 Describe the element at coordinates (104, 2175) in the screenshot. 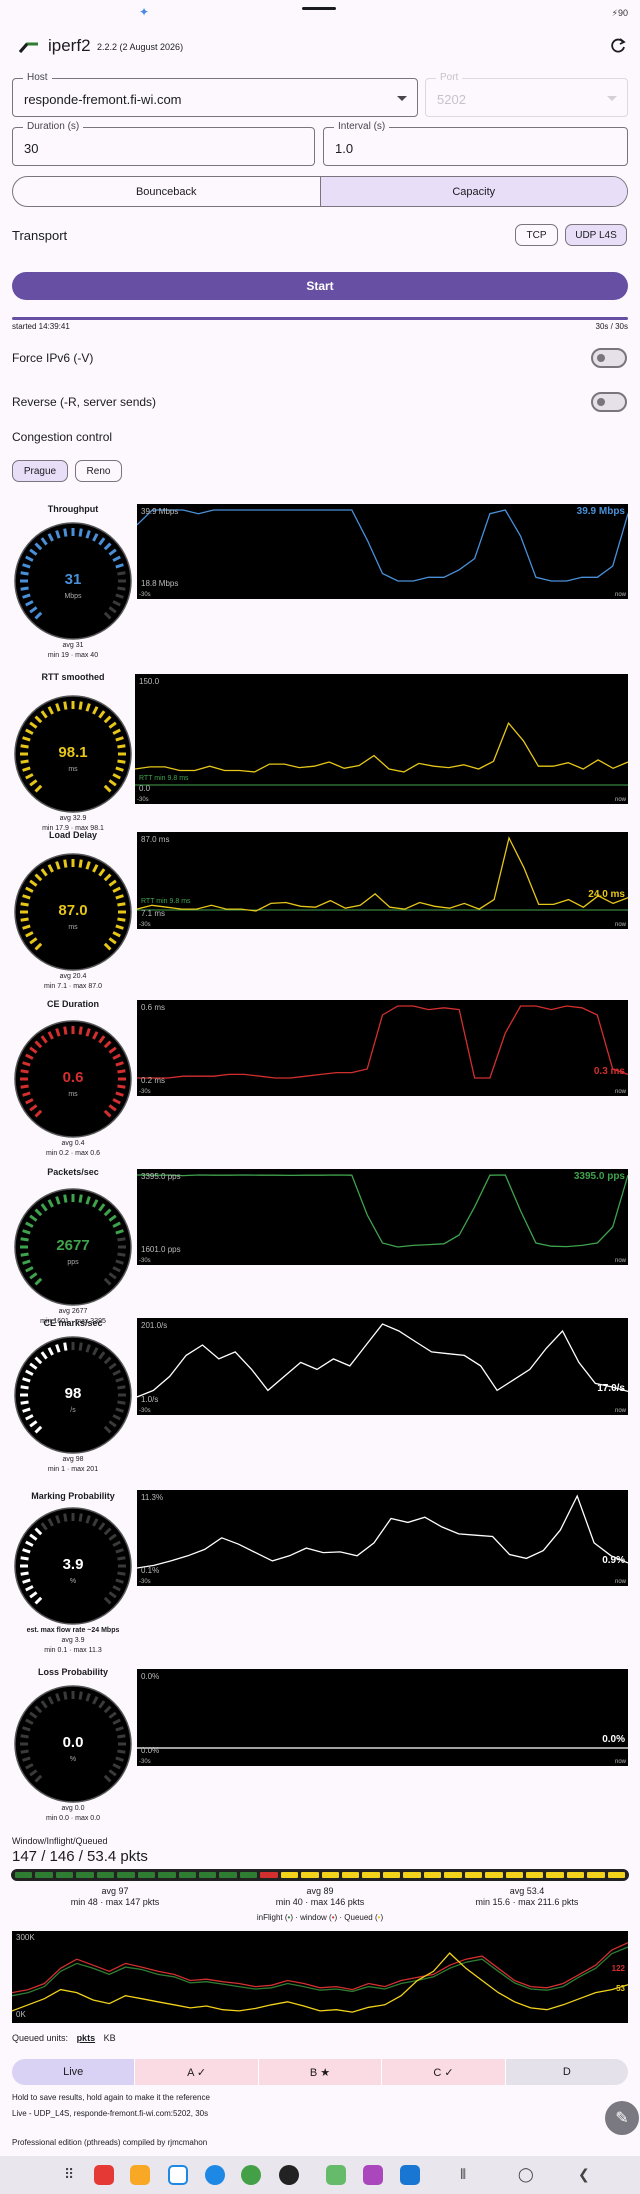

I see `dock-app-red-icon` at that location.